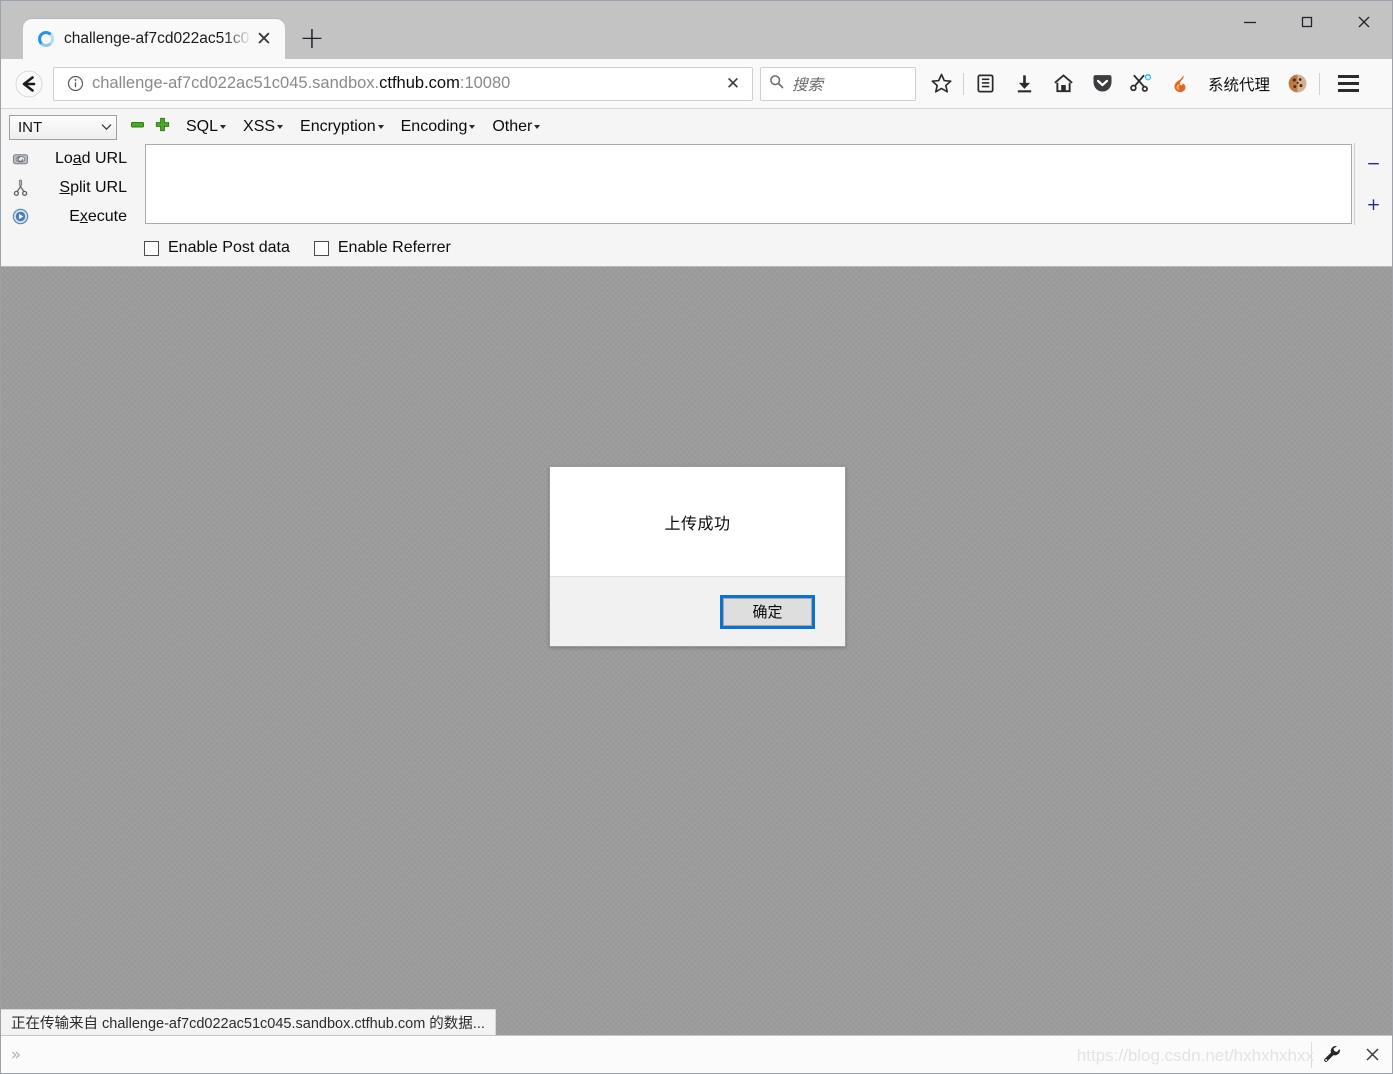 Image resolution: width=1393 pixels, height=1074 pixels. What do you see at coordinates (1249, 22) in the screenshot?
I see `minimize-button` at bounding box center [1249, 22].